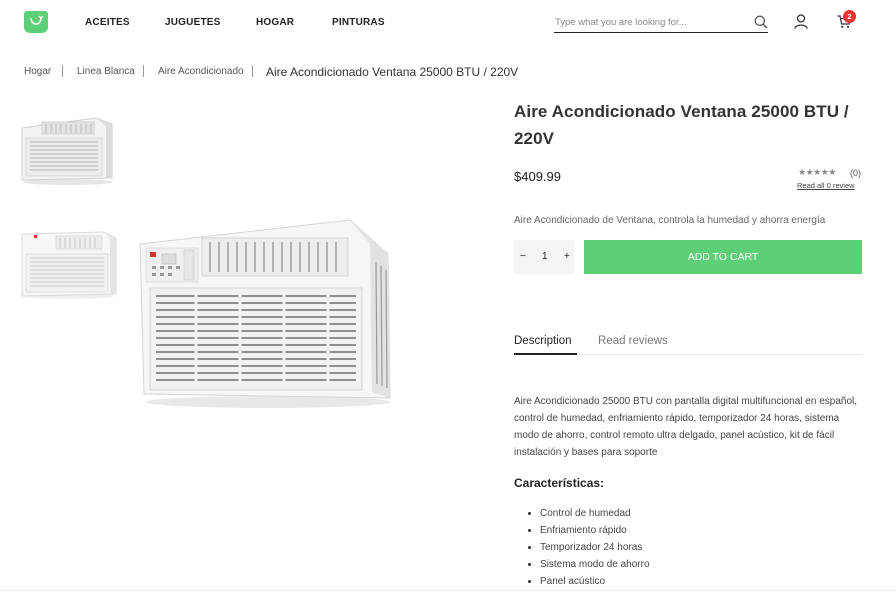  Describe the element at coordinates (589, 513) in the screenshot. I see `feature-item: Control de humedad` at that location.